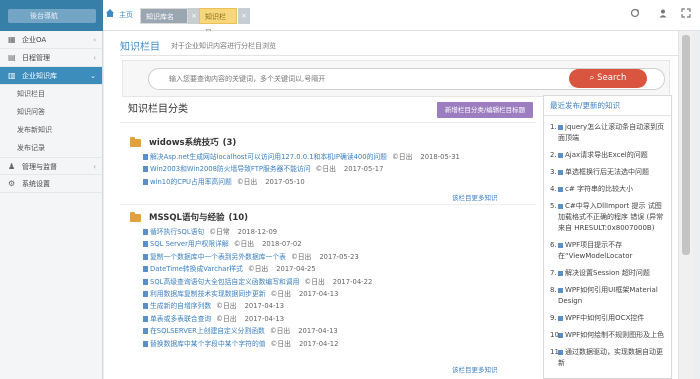  Describe the element at coordinates (51, 58) in the screenshot. I see `sidebar-item-schedule: ▤ 日程管理 ‹` at that location.